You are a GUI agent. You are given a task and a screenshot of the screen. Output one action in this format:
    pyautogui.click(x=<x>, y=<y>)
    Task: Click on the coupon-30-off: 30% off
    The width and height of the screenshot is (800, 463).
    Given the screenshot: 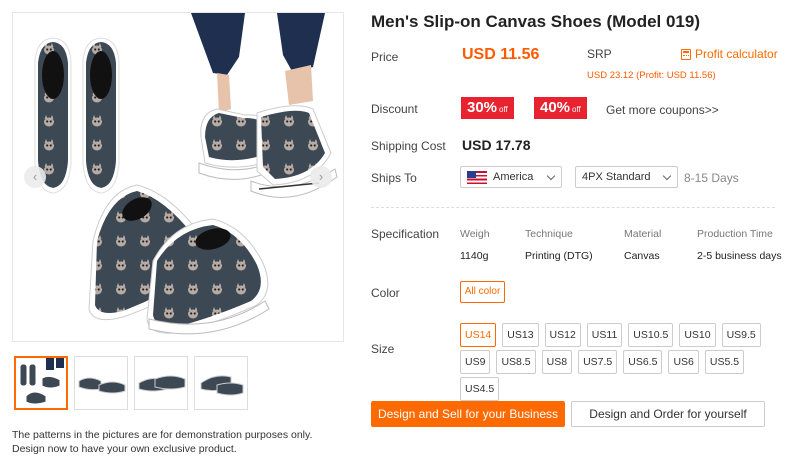 What is the action you would take?
    pyautogui.click(x=486, y=108)
    